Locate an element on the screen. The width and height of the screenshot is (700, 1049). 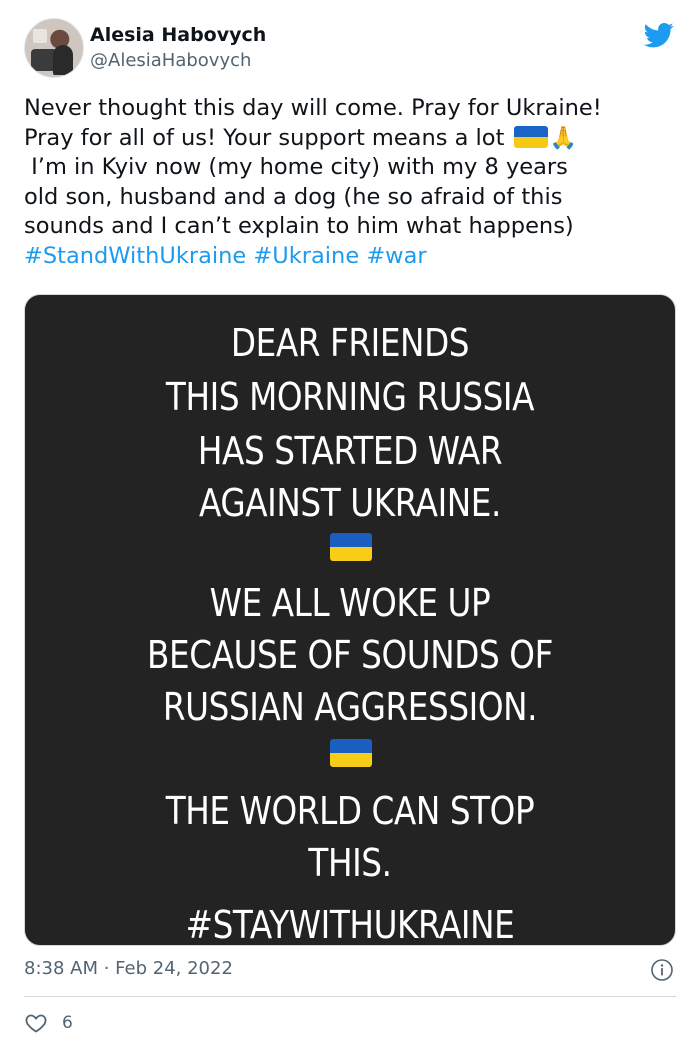
hashtag-link: #war is located at coordinates (396, 256).